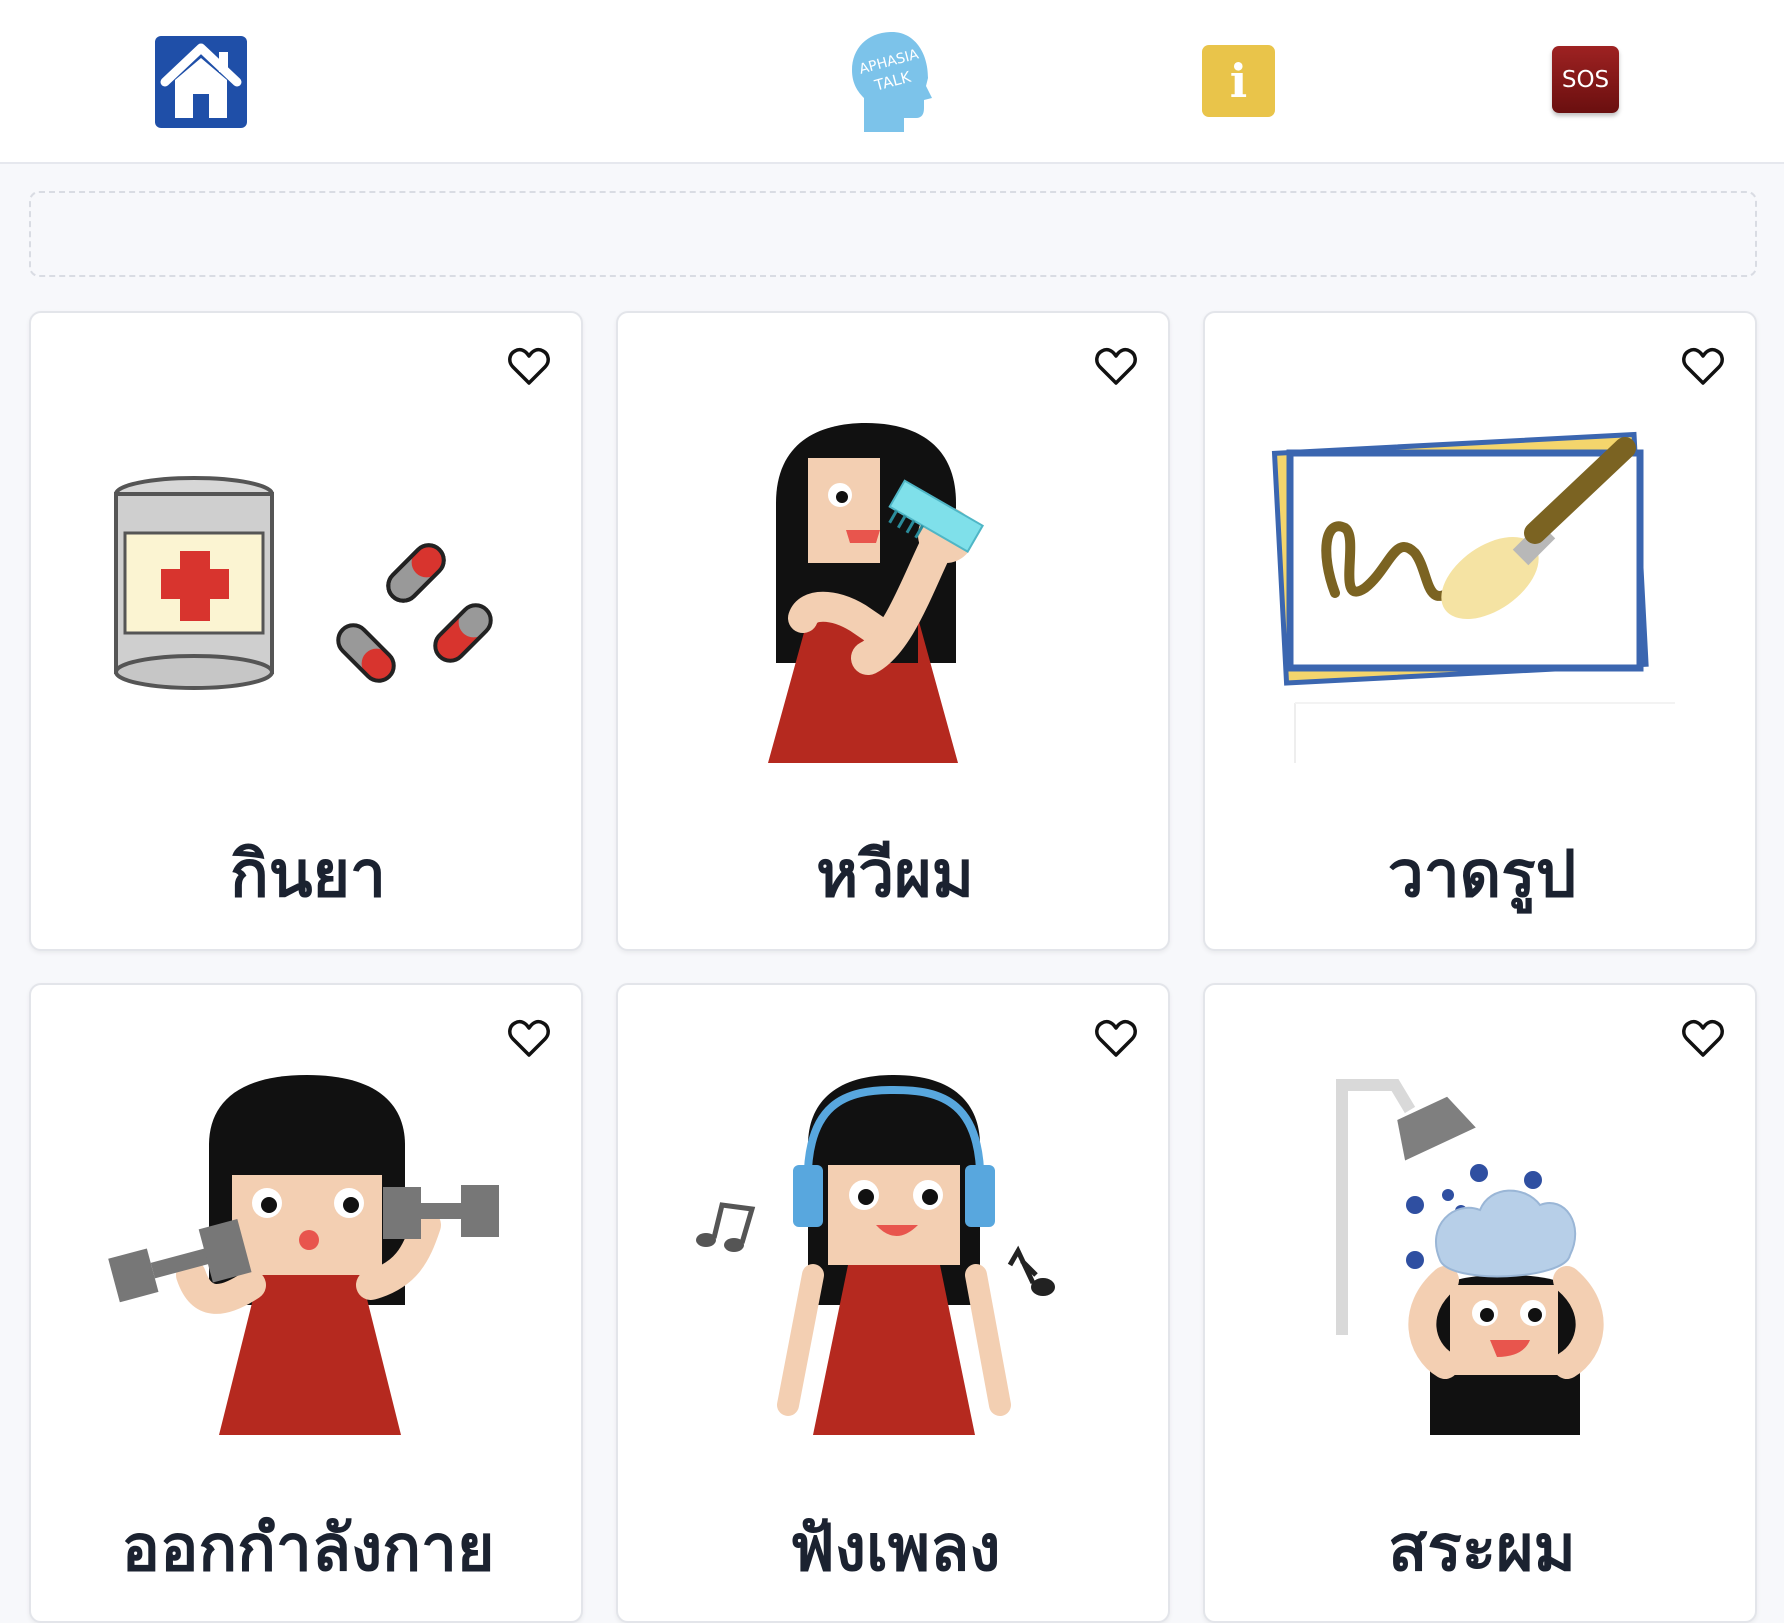  What do you see at coordinates (895, 875) in the screenshot?
I see `card-label: หวีผม` at bounding box center [895, 875].